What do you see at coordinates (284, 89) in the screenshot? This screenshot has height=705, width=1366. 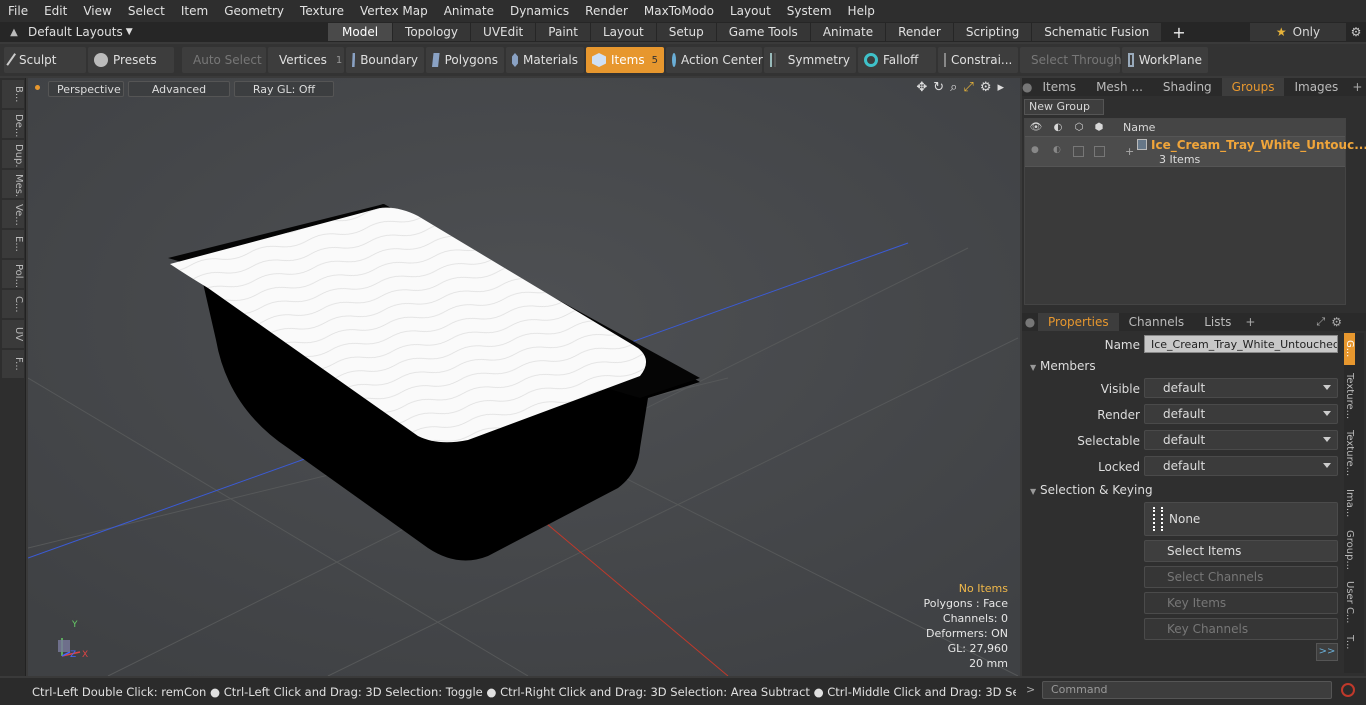 I see `raygl-dropdown: Ray GL: Off` at bounding box center [284, 89].